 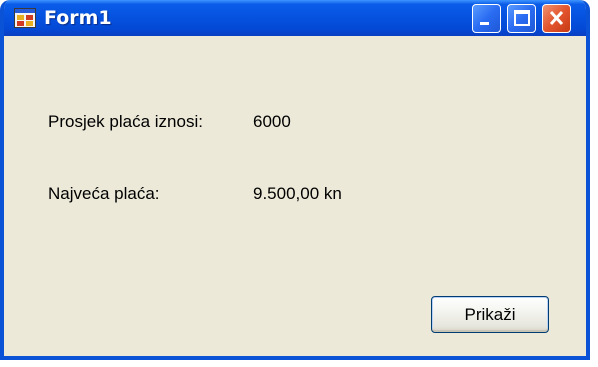 I want to click on form-app-icon, so click(x=25, y=18).